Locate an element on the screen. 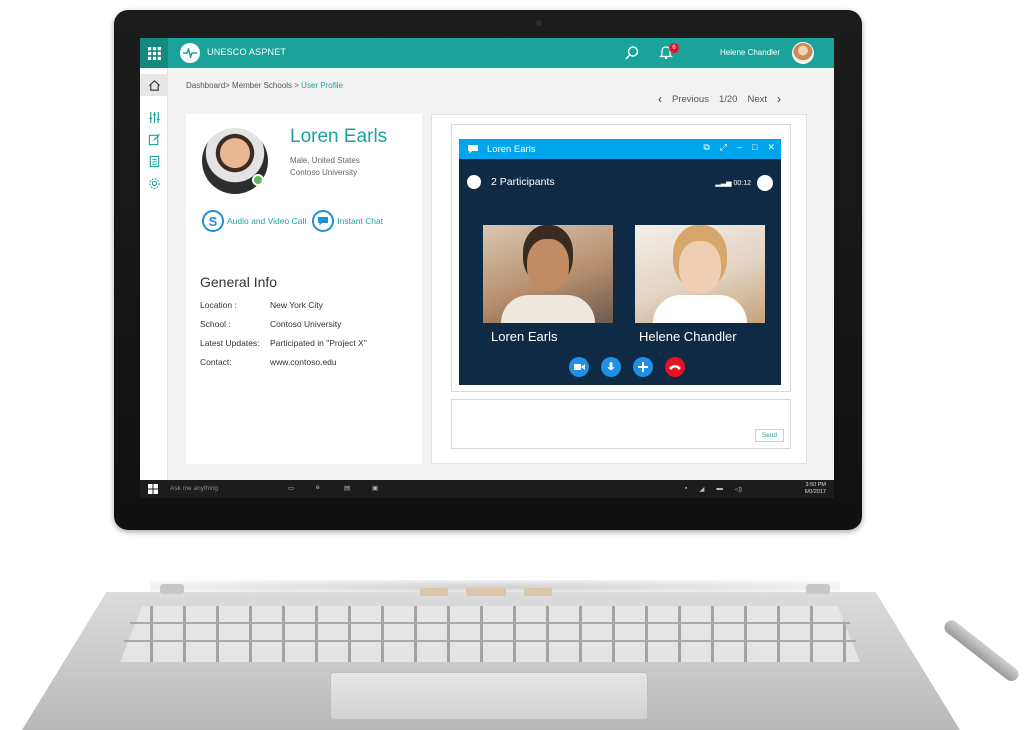 The width and height of the screenshot is (1025, 730). sidebar-item-reports is located at coordinates (154, 161).